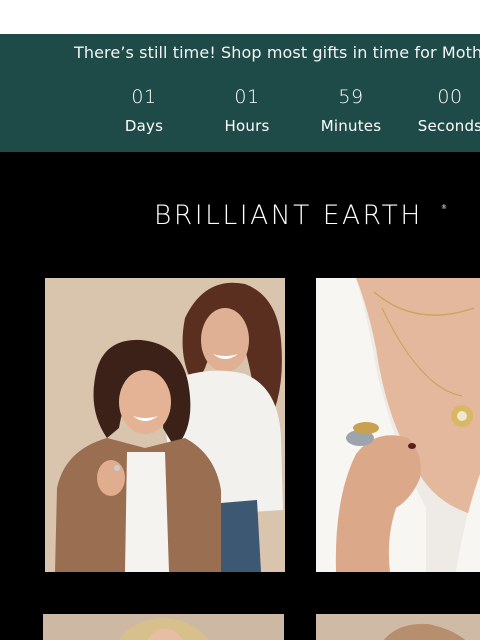 Image resolution: width=480 pixels, height=640 pixels. What do you see at coordinates (448, 126) in the screenshot?
I see `countdown-seconds-label: Seconds` at bounding box center [448, 126].